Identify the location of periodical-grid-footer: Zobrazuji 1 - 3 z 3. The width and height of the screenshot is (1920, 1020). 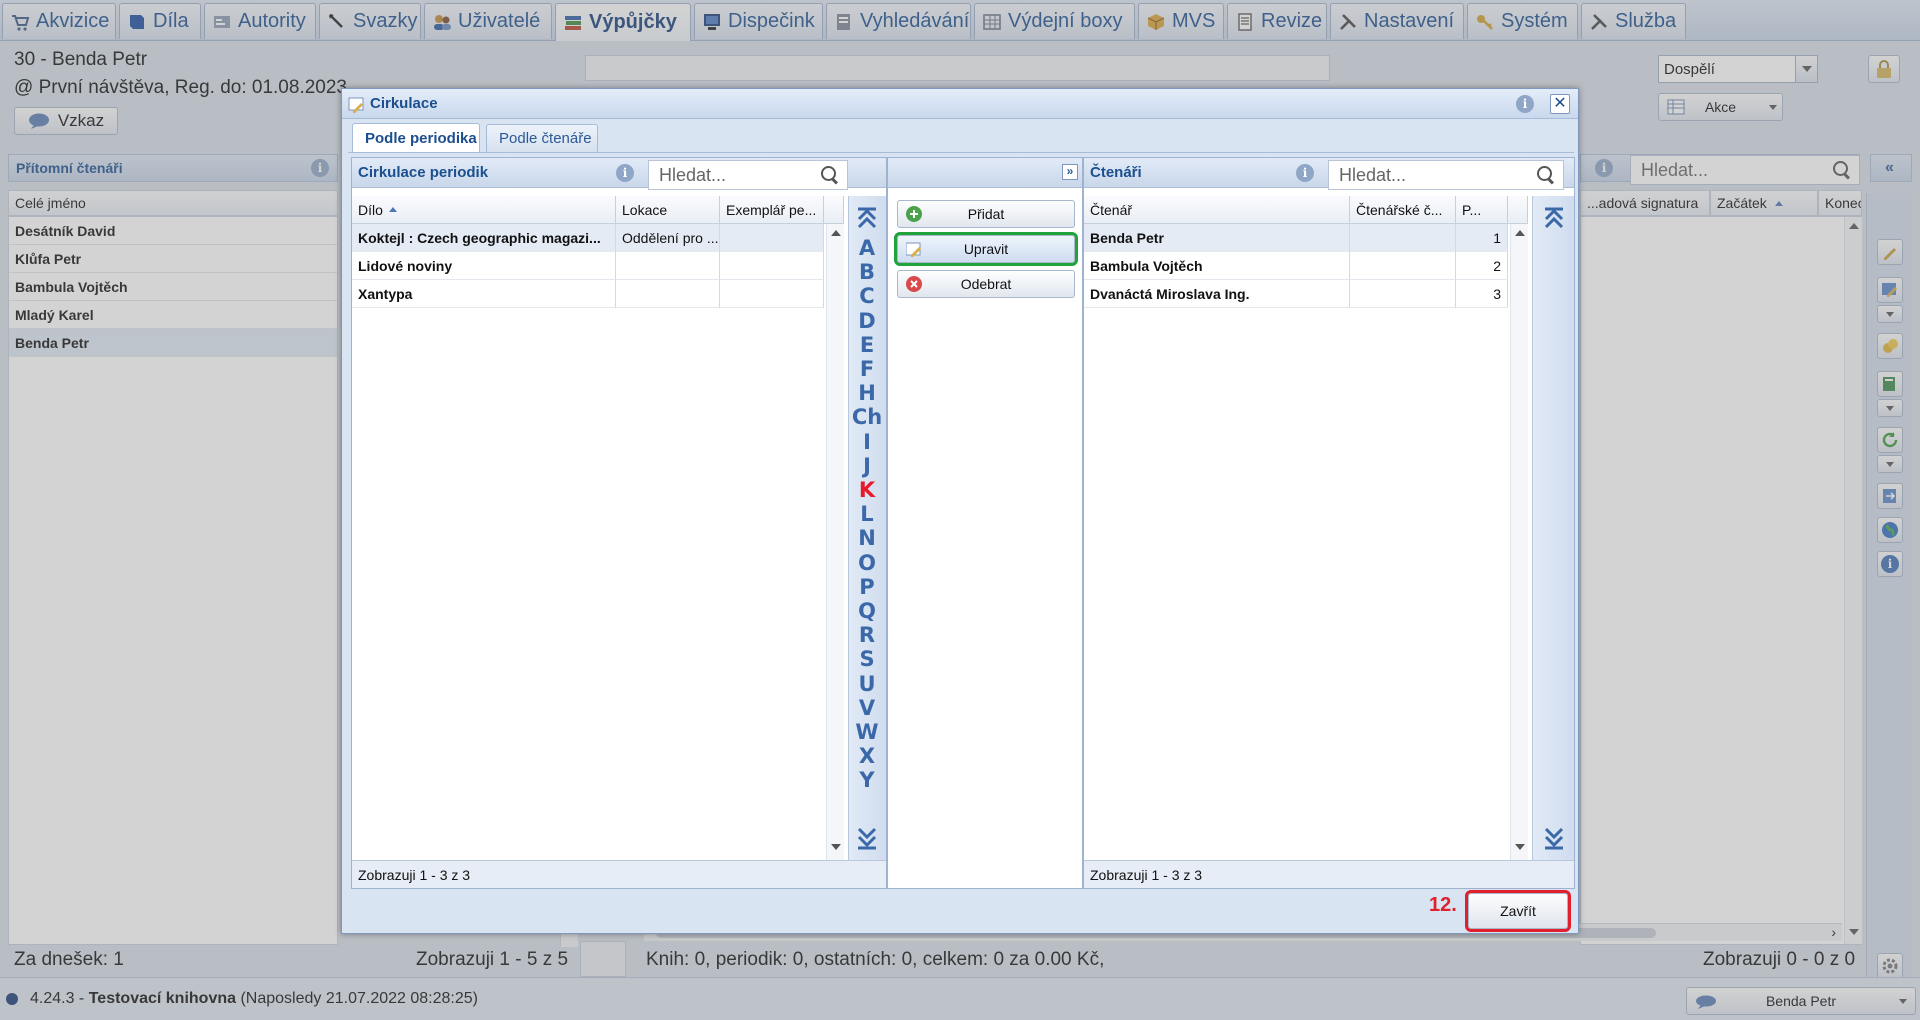
(619, 874).